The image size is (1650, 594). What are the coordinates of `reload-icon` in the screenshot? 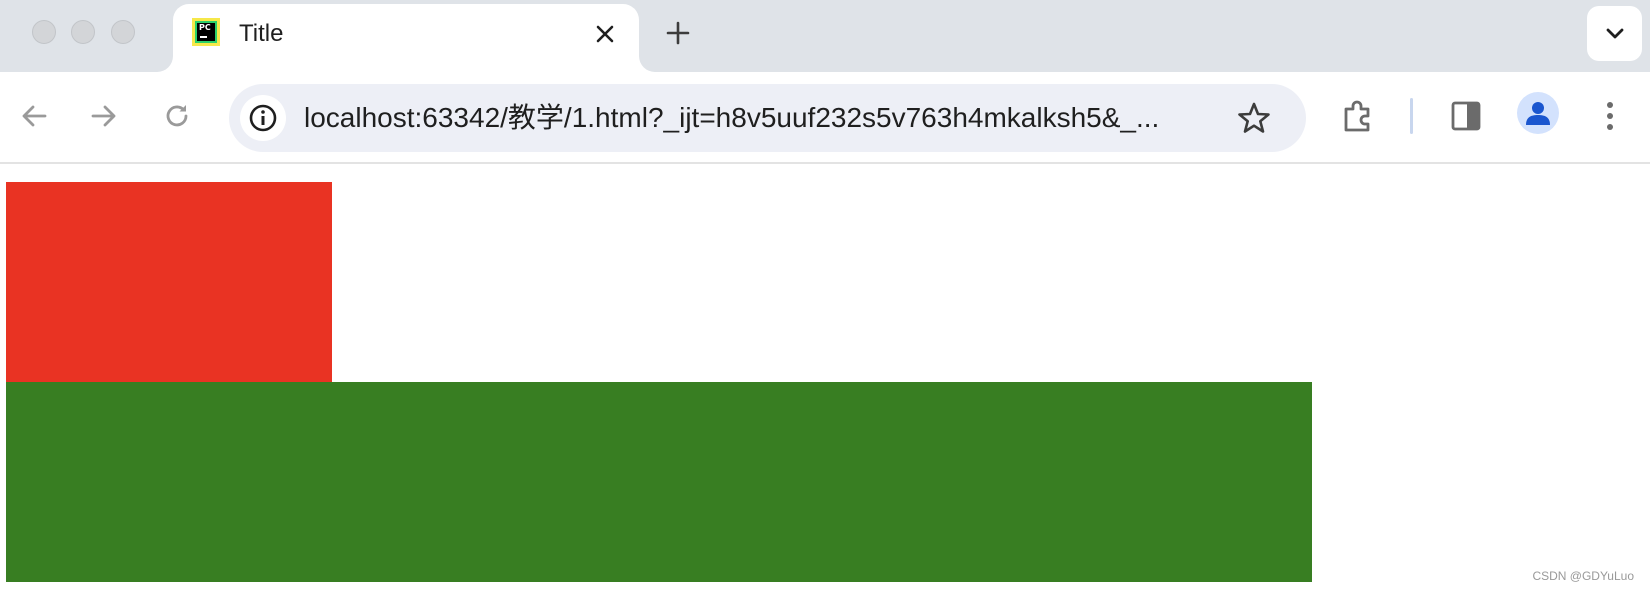 It's located at (177, 116).